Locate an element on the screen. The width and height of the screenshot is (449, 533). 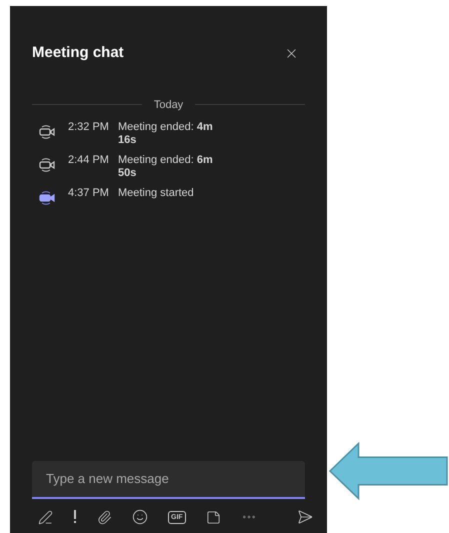
date-divider-label: Today is located at coordinates (169, 105).